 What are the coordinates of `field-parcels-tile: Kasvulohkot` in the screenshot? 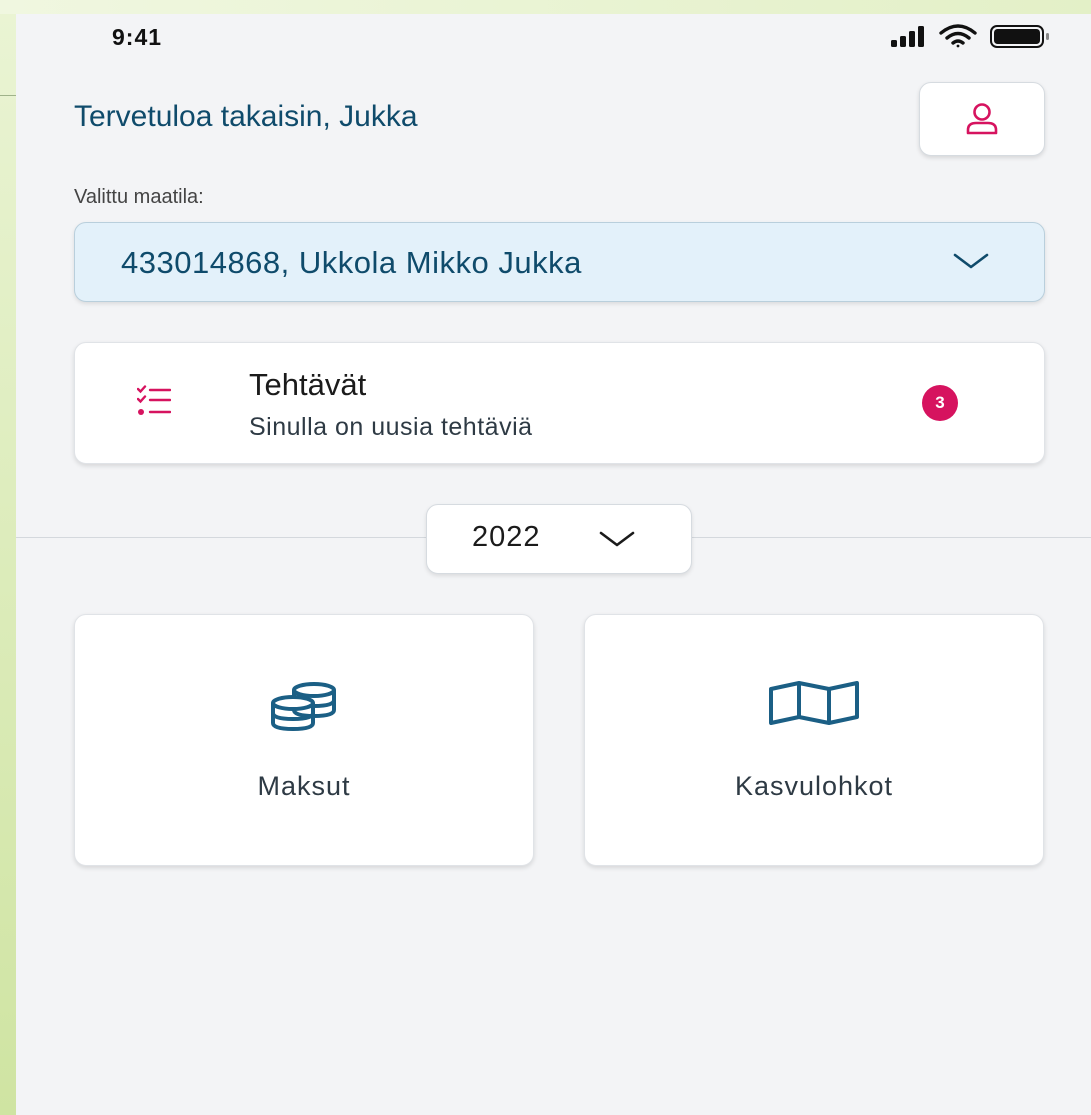 It's located at (814, 740).